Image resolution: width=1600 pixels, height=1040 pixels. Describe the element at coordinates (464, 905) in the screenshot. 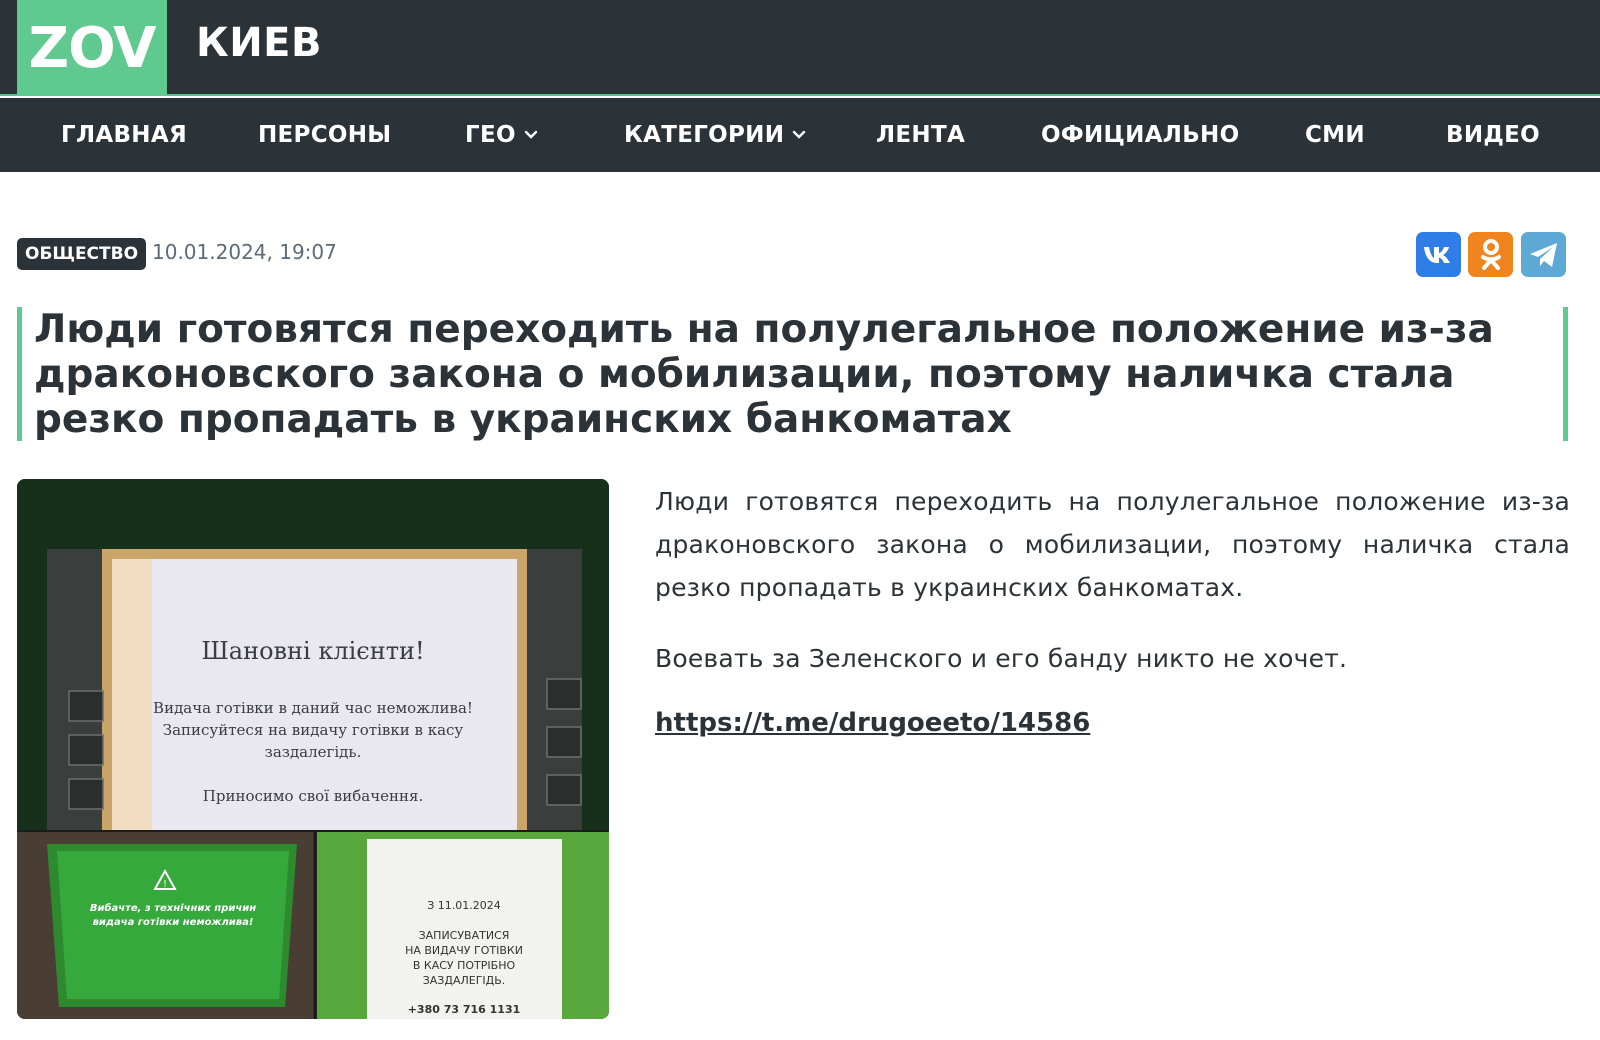

I see `notice-date: З 11.01.2024` at that location.